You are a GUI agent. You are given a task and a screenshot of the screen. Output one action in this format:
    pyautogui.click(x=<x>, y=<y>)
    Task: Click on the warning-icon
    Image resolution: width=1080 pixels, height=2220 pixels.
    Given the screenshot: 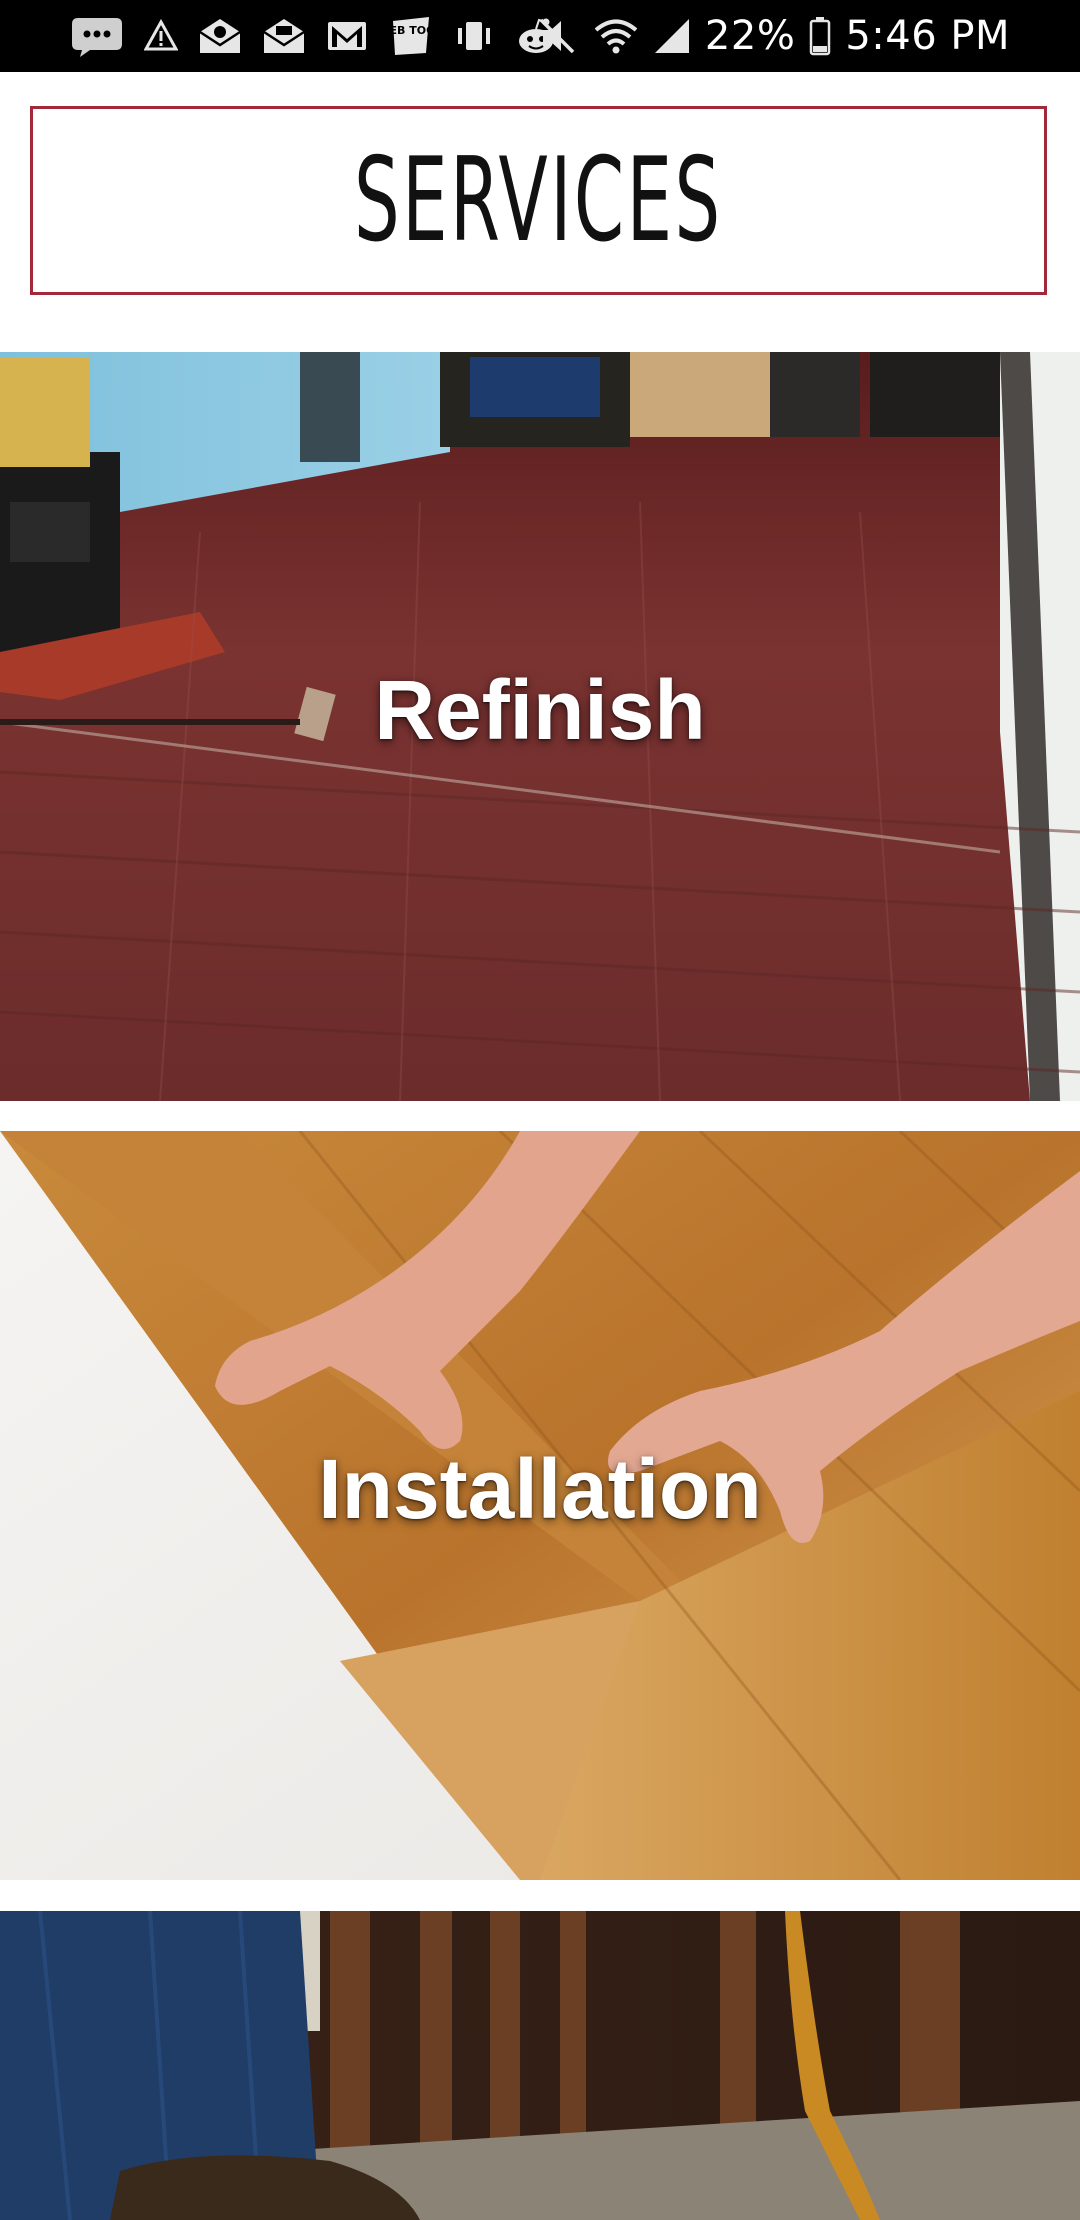 What is the action you would take?
    pyautogui.click(x=161, y=36)
    